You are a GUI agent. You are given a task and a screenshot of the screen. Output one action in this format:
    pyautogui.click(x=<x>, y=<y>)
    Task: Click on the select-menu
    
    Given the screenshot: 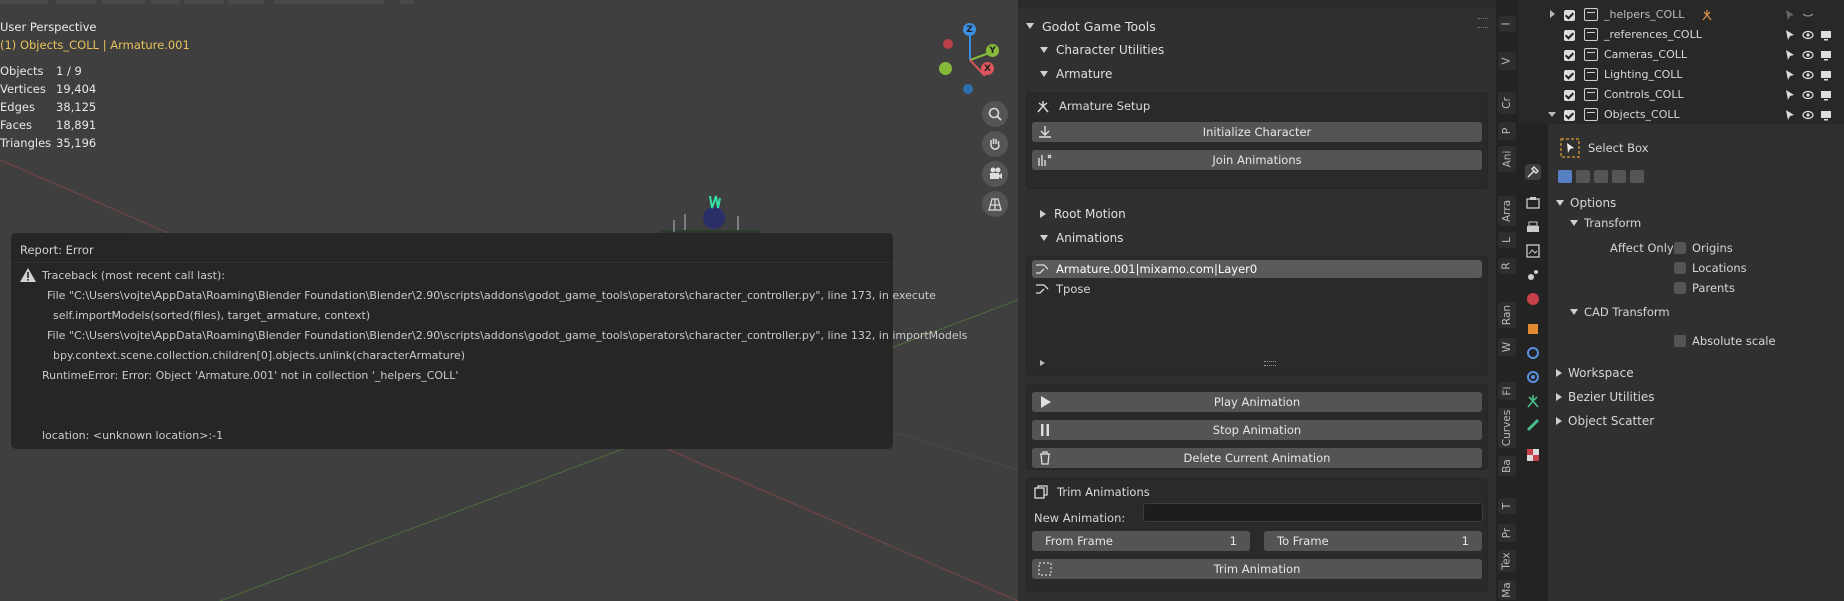 What is the action you would take?
    pyautogui.click(x=124, y=2)
    